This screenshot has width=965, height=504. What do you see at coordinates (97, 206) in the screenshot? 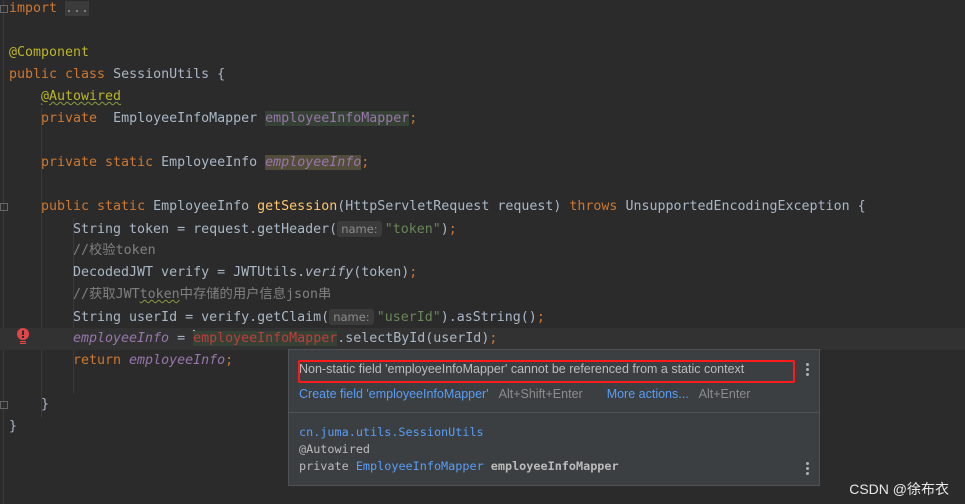
I see `code-token: public static` at bounding box center [97, 206].